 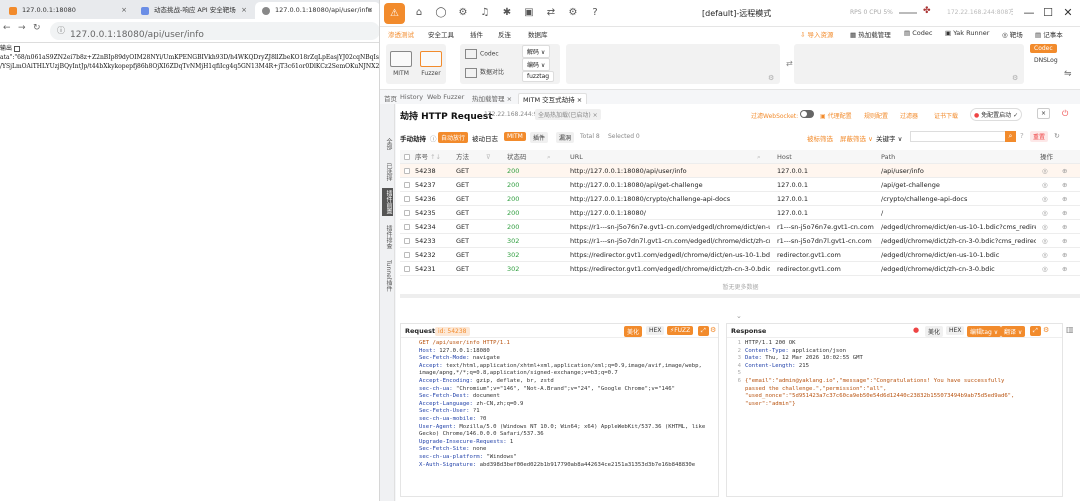 I want to click on browser-tab: 动态挑战-响应 API 安全靶场 ×, so click(x=194, y=10).